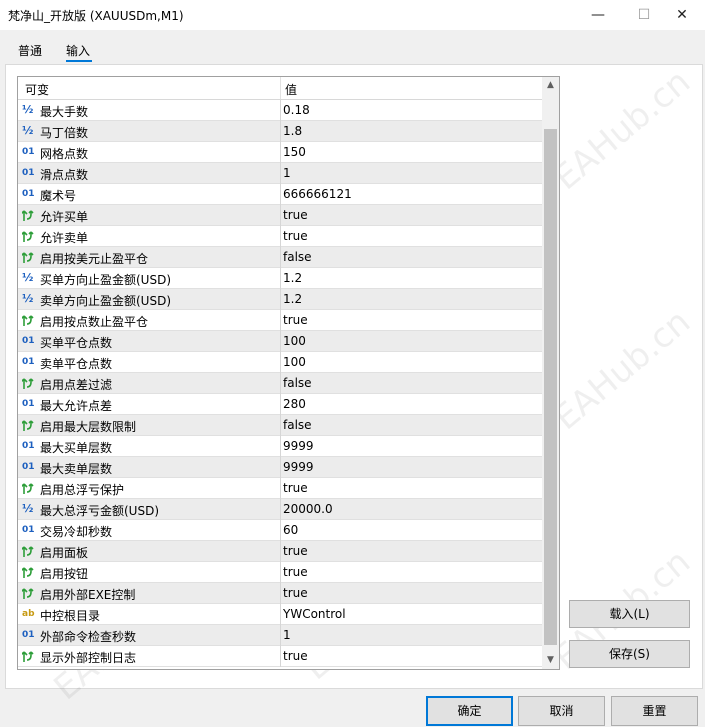  What do you see at coordinates (76, 406) in the screenshot?
I see `row-name: 最大允许点差` at bounding box center [76, 406].